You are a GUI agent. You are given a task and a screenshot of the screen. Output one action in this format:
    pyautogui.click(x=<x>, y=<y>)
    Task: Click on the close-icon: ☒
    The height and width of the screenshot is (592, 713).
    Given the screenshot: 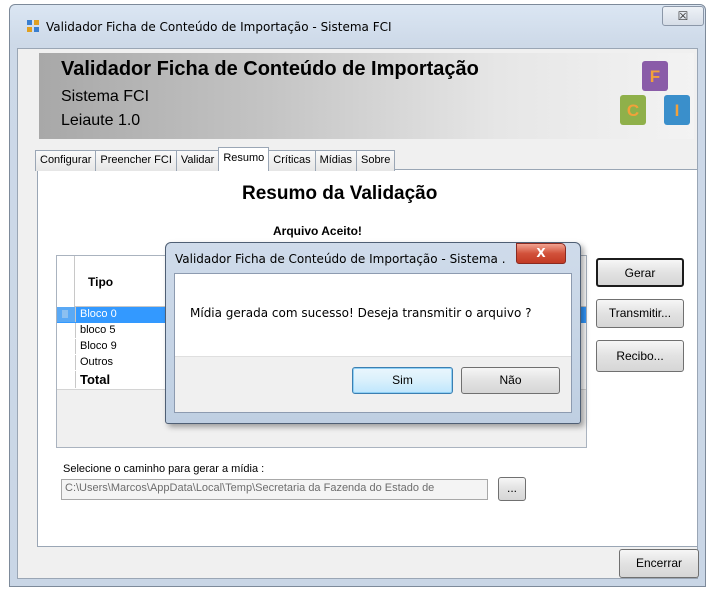 What is the action you would take?
    pyautogui.click(x=683, y=16)
    